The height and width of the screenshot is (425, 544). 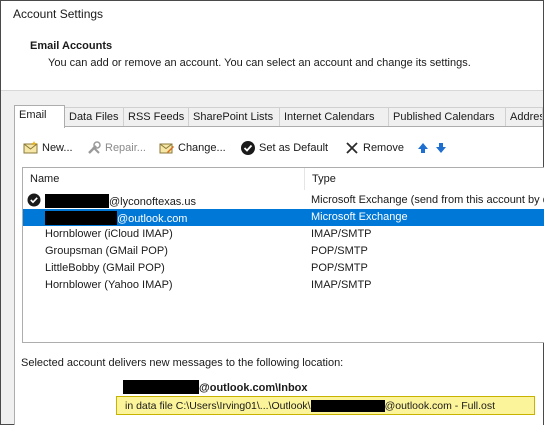 What do you see at coordinates (283, 251) in the screenshot?
I see `account-row: Groupsman (GMail POP) POP/SMTP` at bounding box center [283, 251].